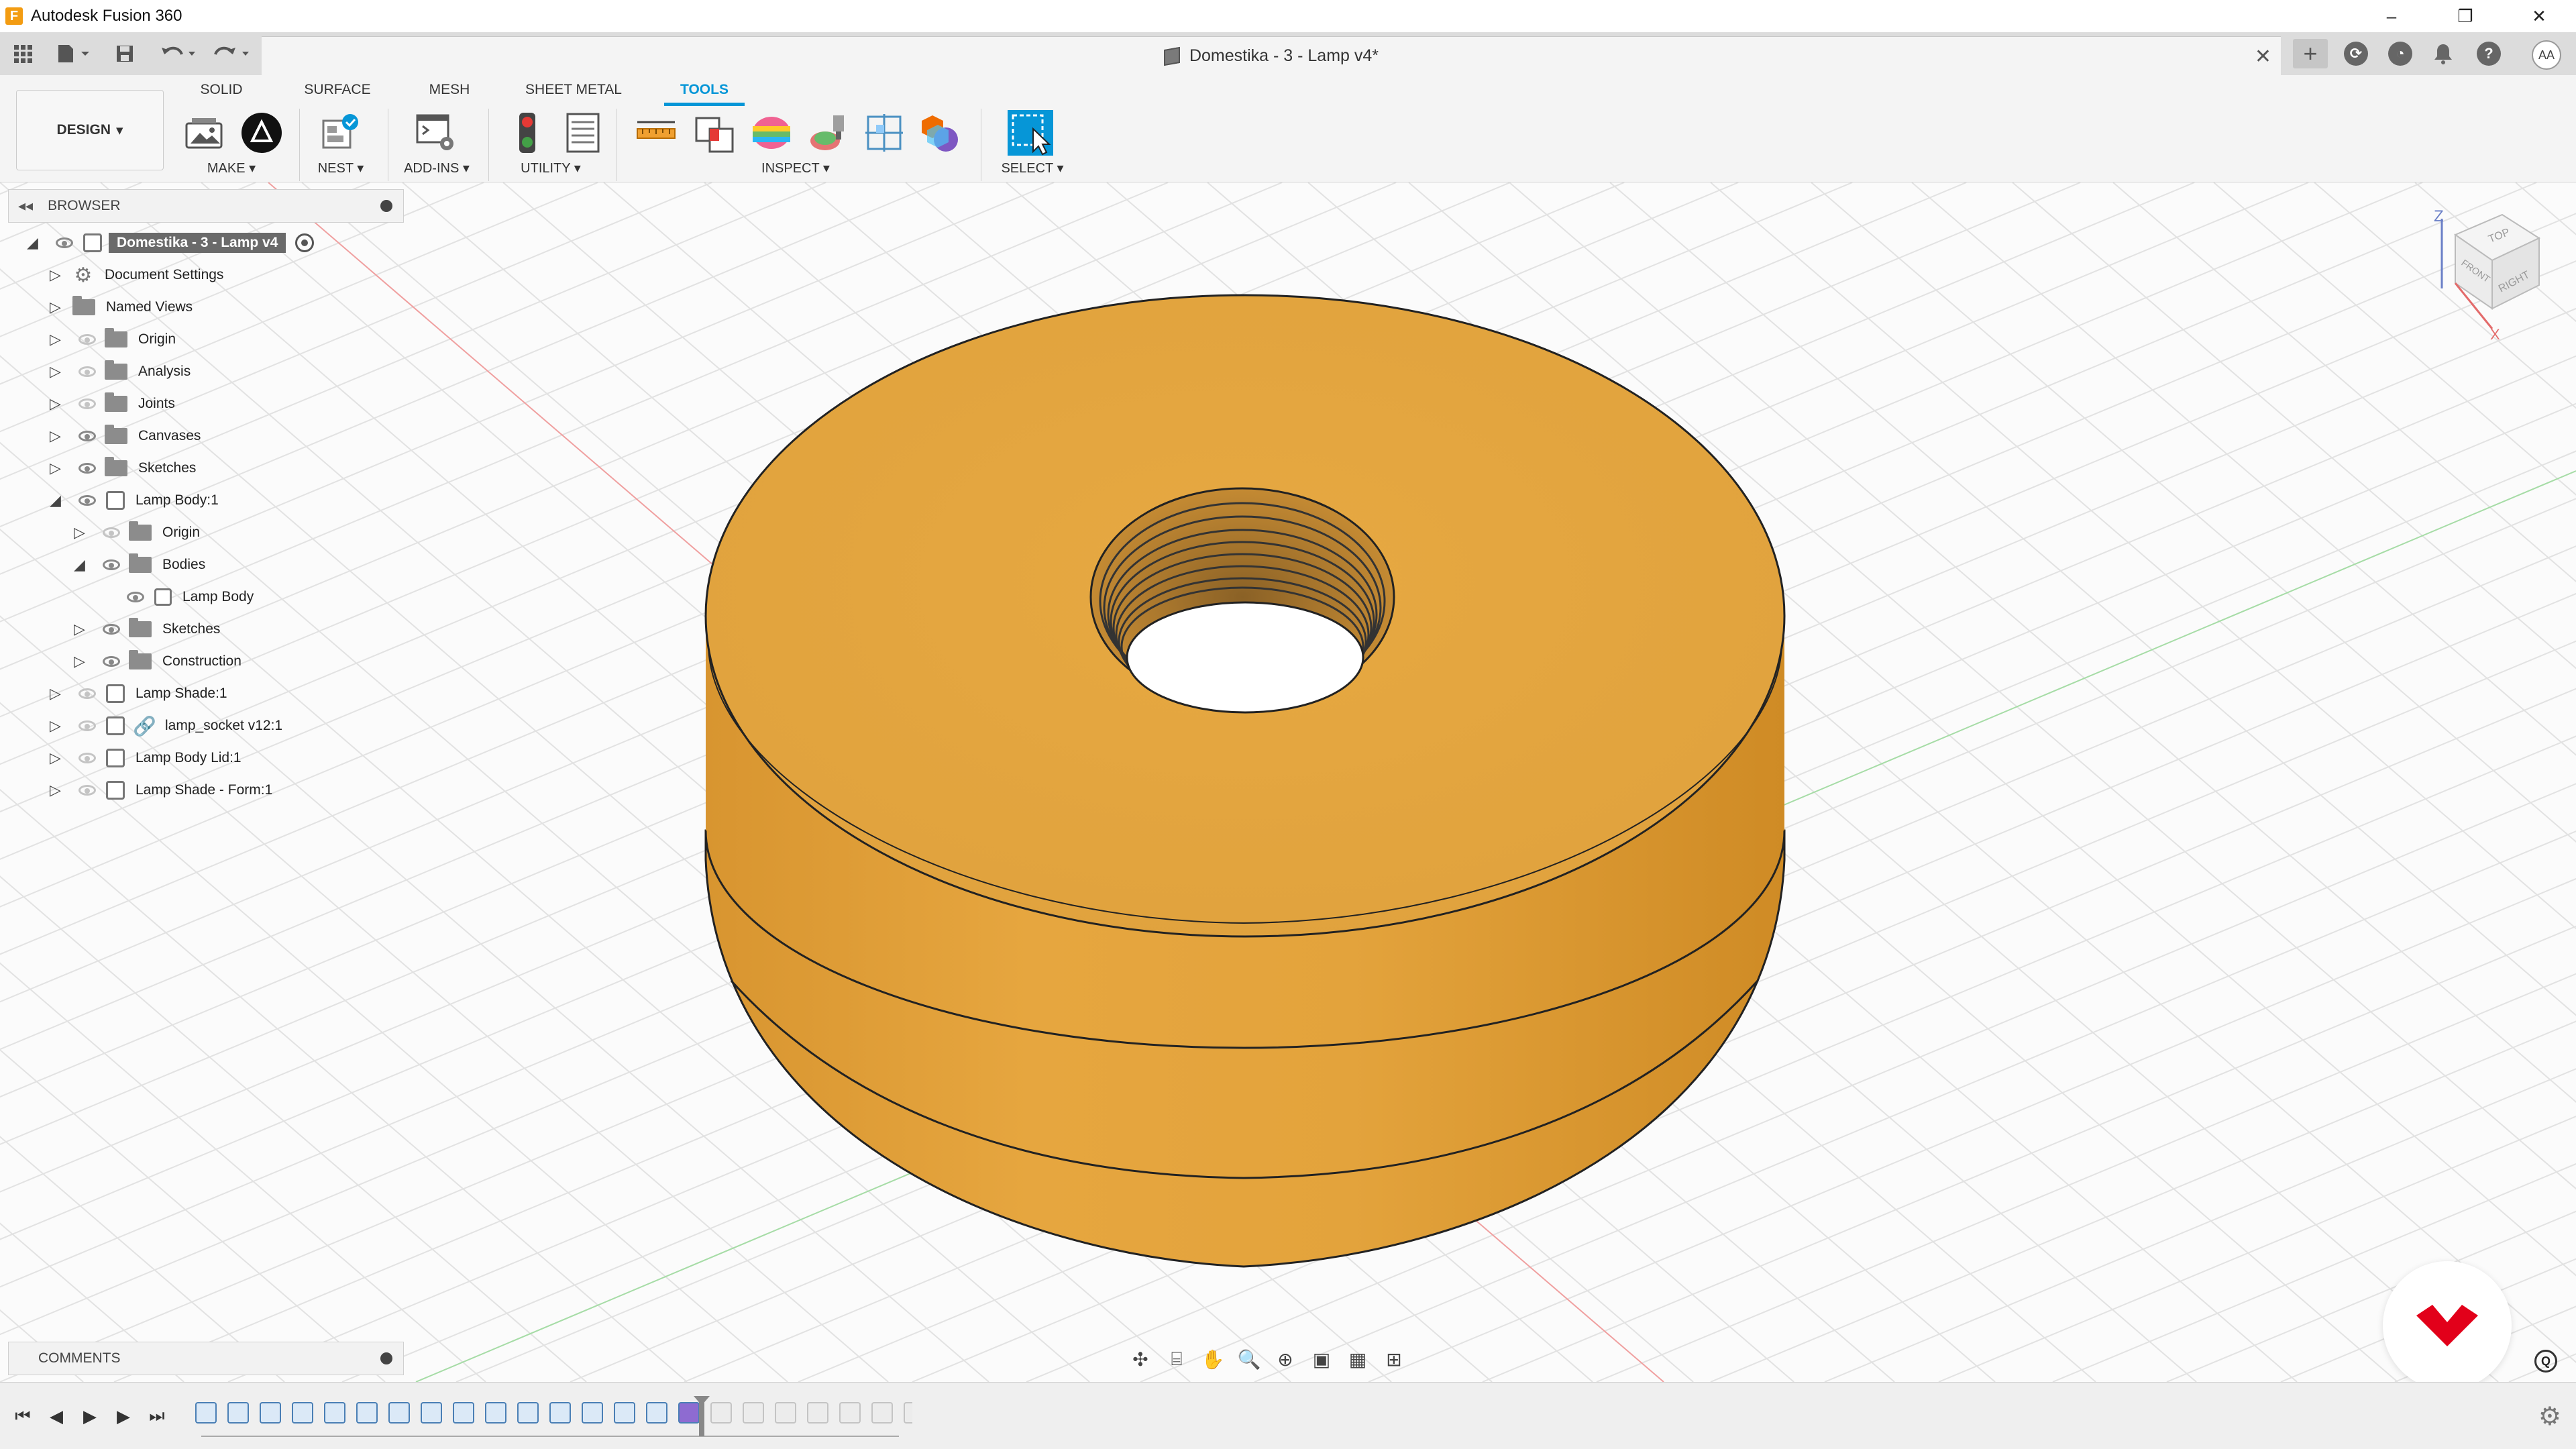 This screenshot has width=2576, height=1449. I want to click on tree-item-sketches-nested: ▷ Sketches, so click(147, 629).